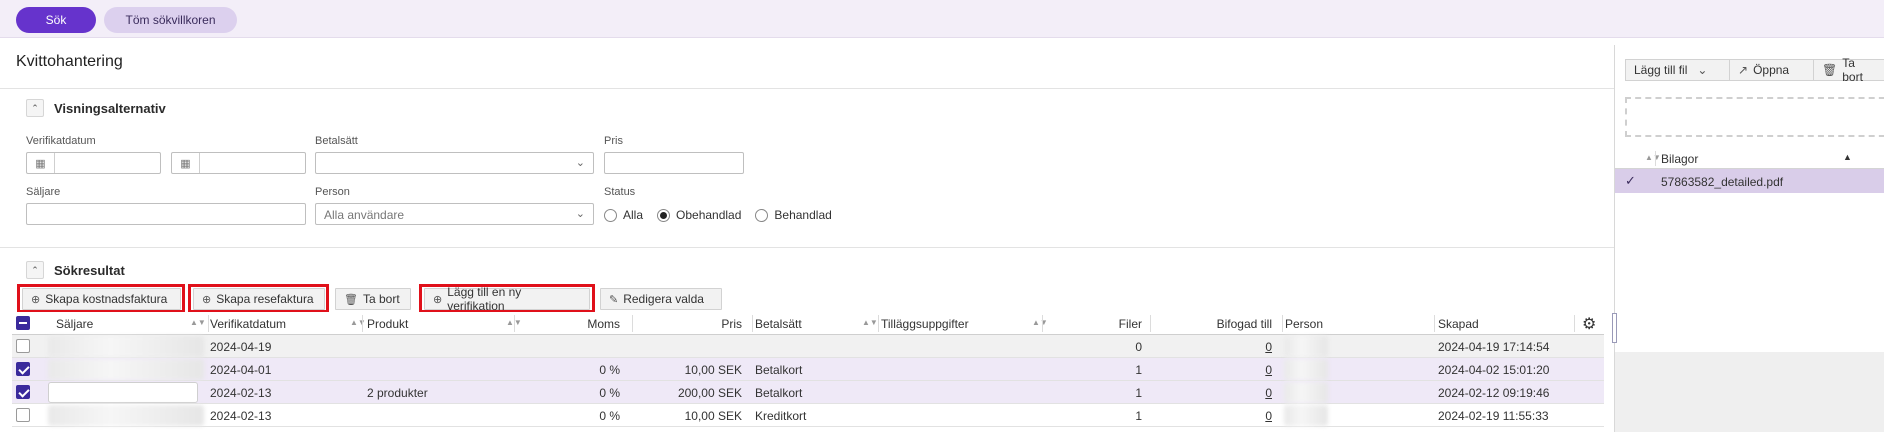 Image resolution: width=1884 pixels, height=432 pixels. I want to click on open-button: ↗ Öppna, so click(1772, 70).